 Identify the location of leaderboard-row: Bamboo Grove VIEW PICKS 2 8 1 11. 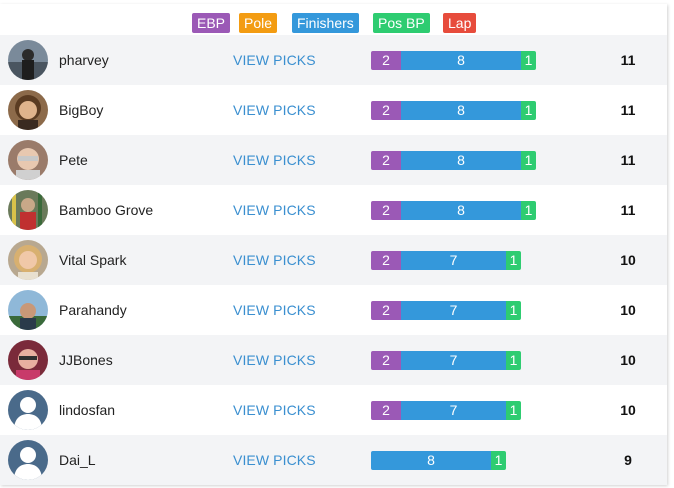
(333, 210).